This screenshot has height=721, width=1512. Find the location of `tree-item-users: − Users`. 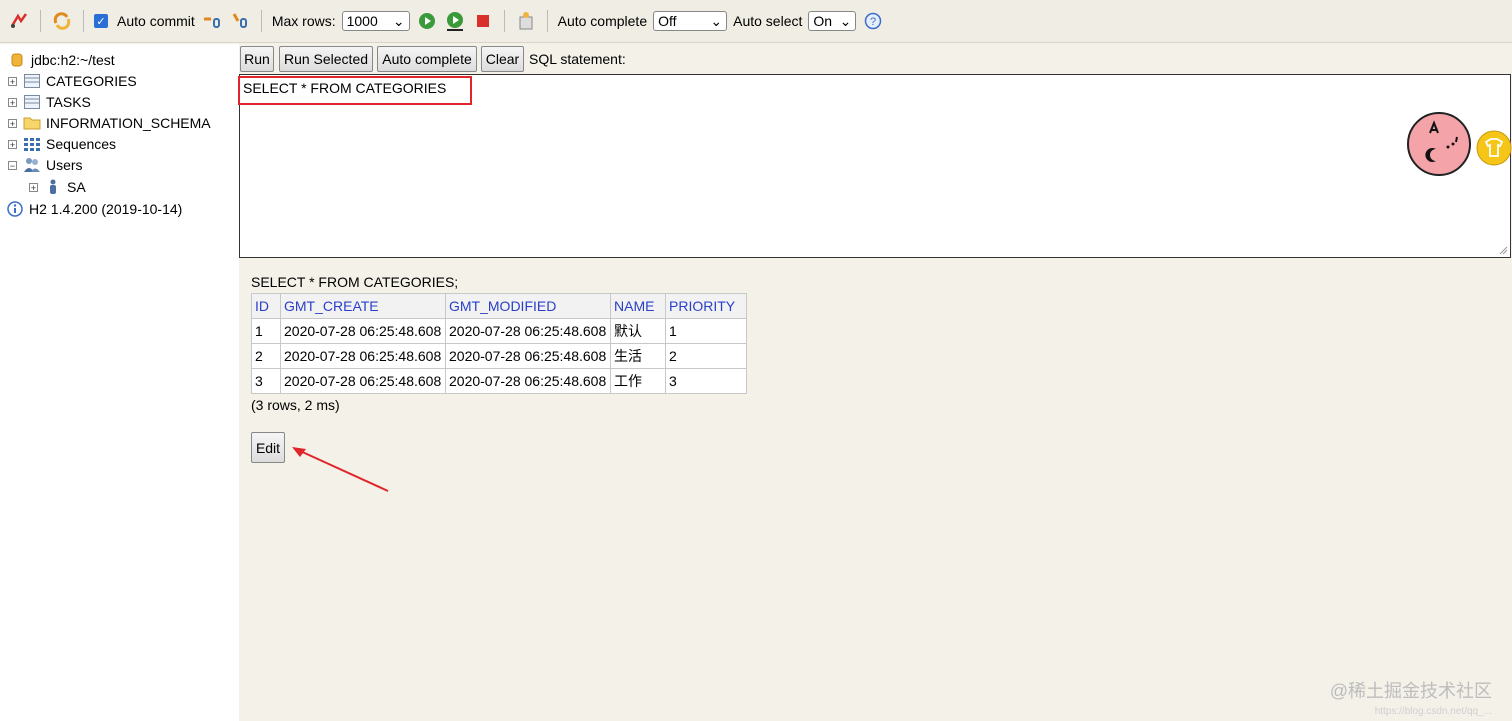

tree-item-users: − Users is located at coordinates (45, 165).